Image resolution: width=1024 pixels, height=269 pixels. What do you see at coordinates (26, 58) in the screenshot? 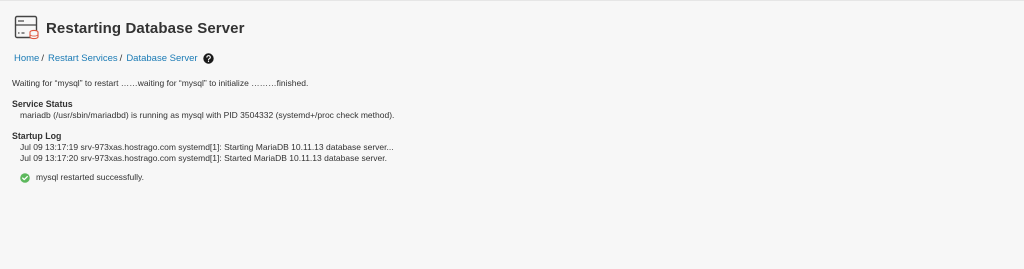
I see `breadcrumb-home-link: Home` at bounding box center [26, 58].